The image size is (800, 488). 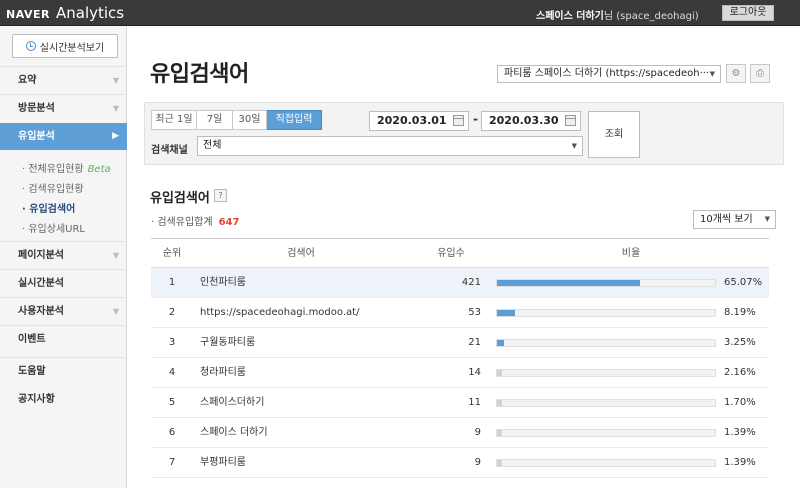 I want to click on inflow-count-cell: 53, so click(x=474, y=312).